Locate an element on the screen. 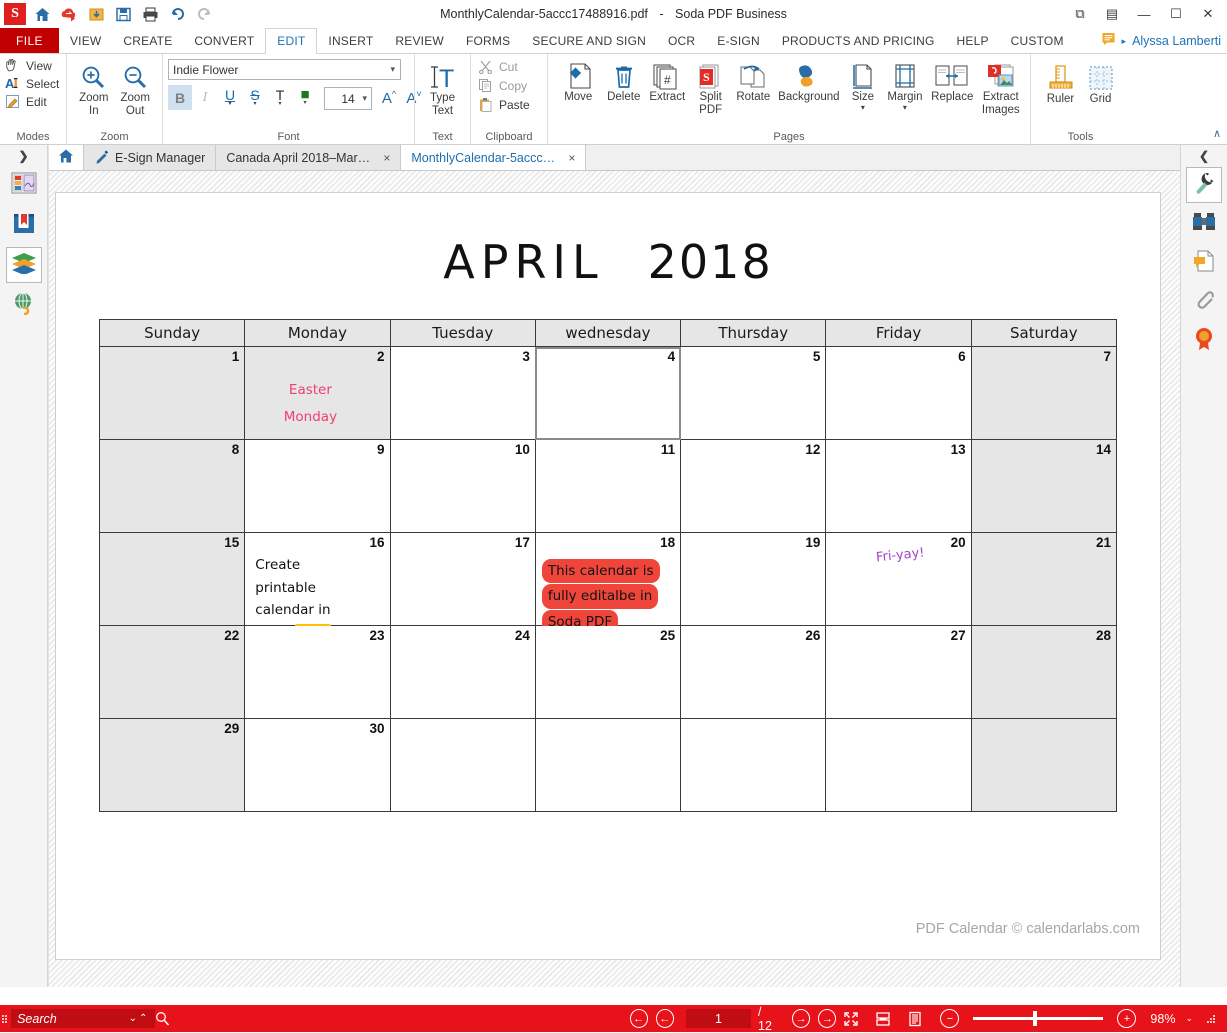  zoom-slider-thumb is located at coordinates (1035, 1018).